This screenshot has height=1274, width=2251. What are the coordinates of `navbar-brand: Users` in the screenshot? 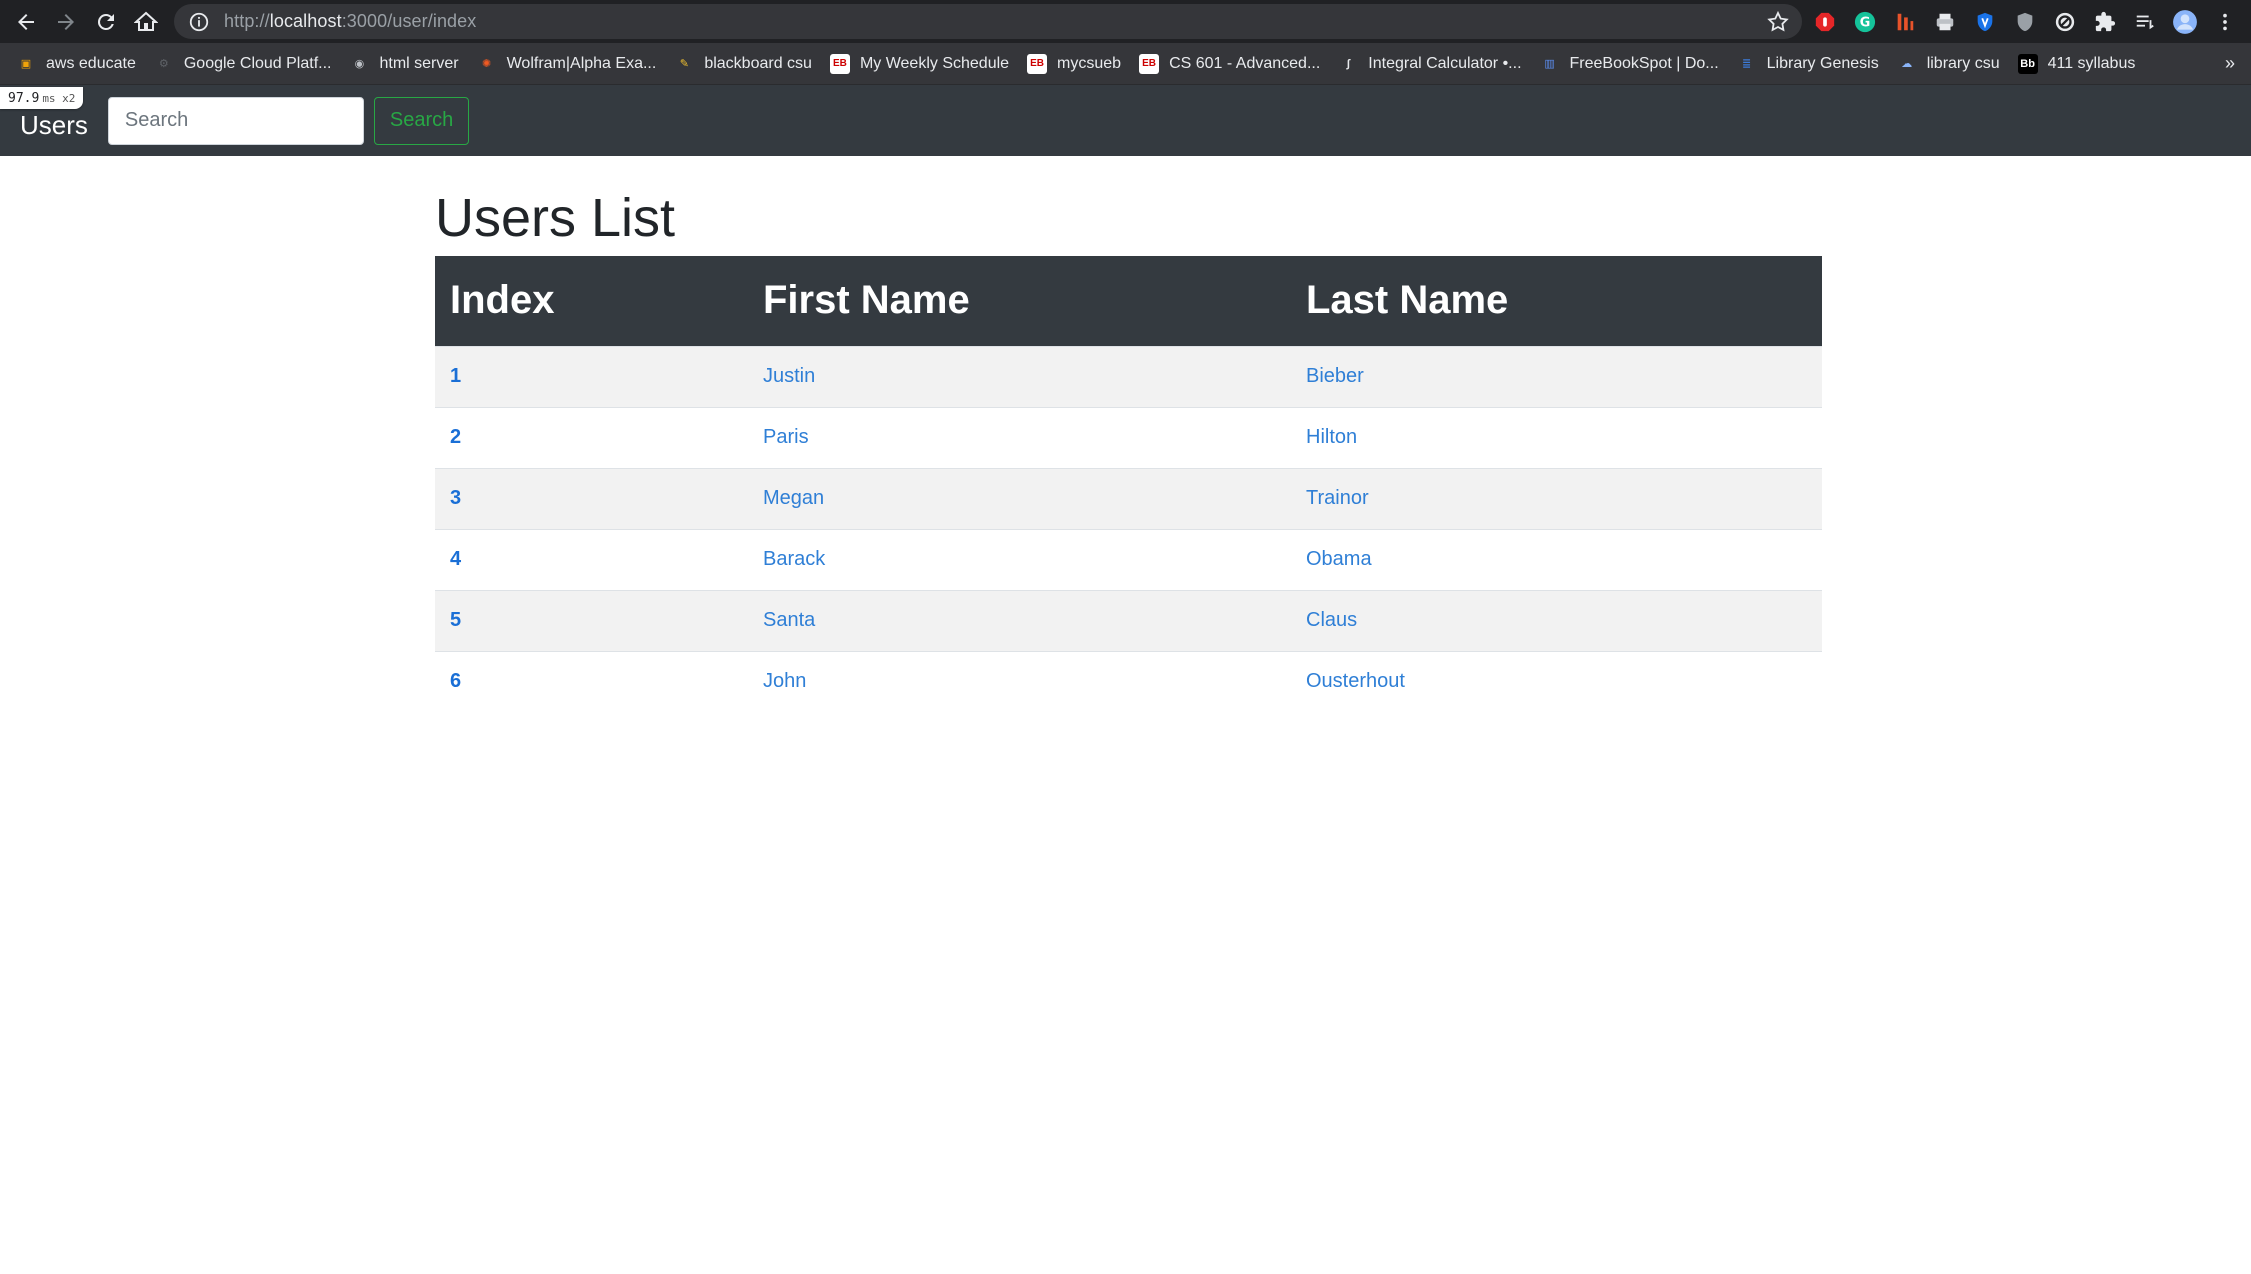 It's located at (54, 125).